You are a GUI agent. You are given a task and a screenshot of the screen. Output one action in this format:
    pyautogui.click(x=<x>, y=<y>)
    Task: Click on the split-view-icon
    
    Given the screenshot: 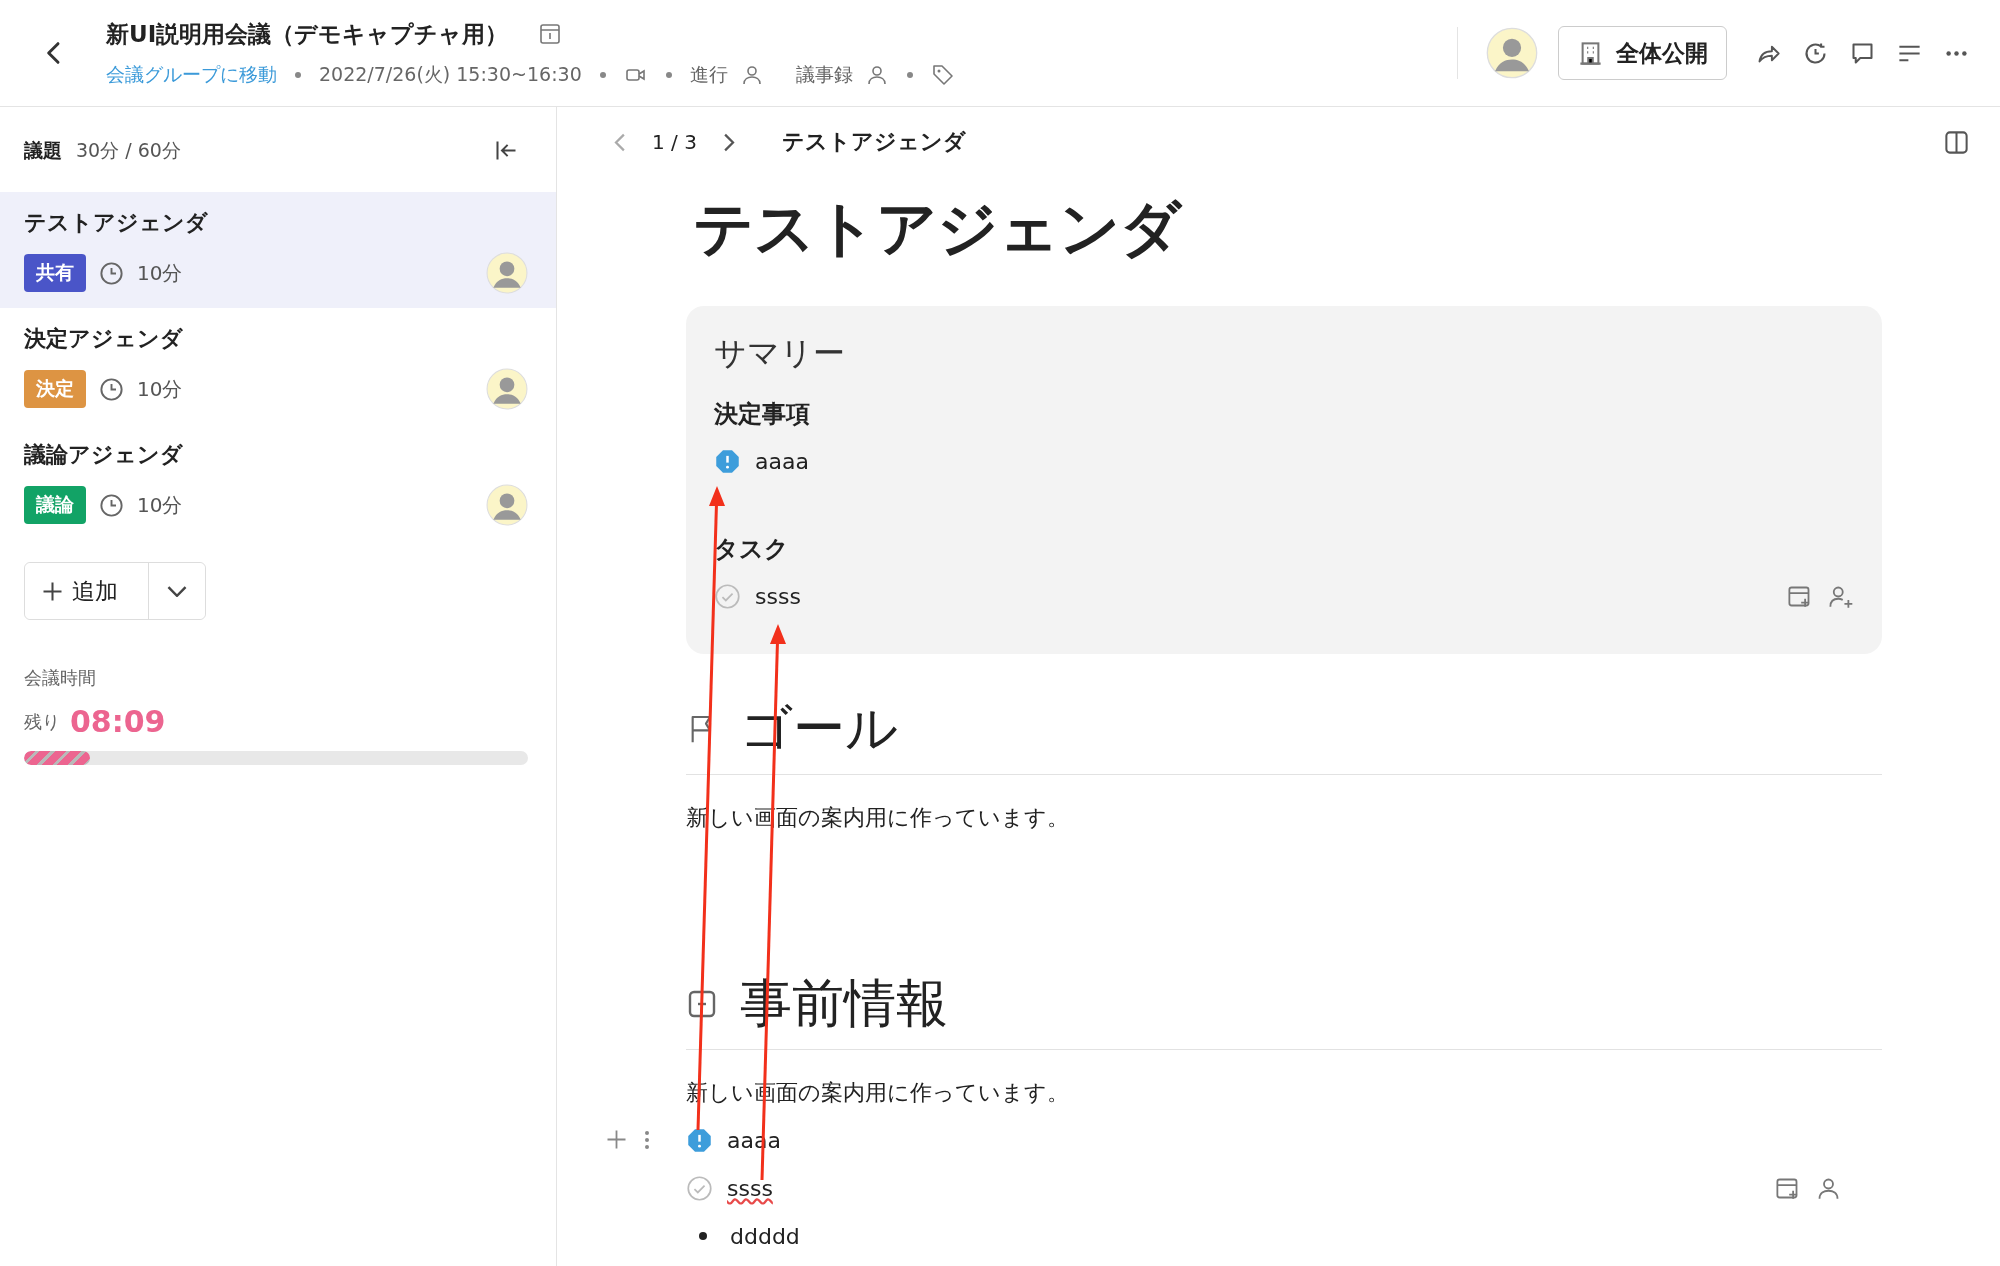 What is the action you would take?
    pyautogui.click(x=1956, y=142)
    